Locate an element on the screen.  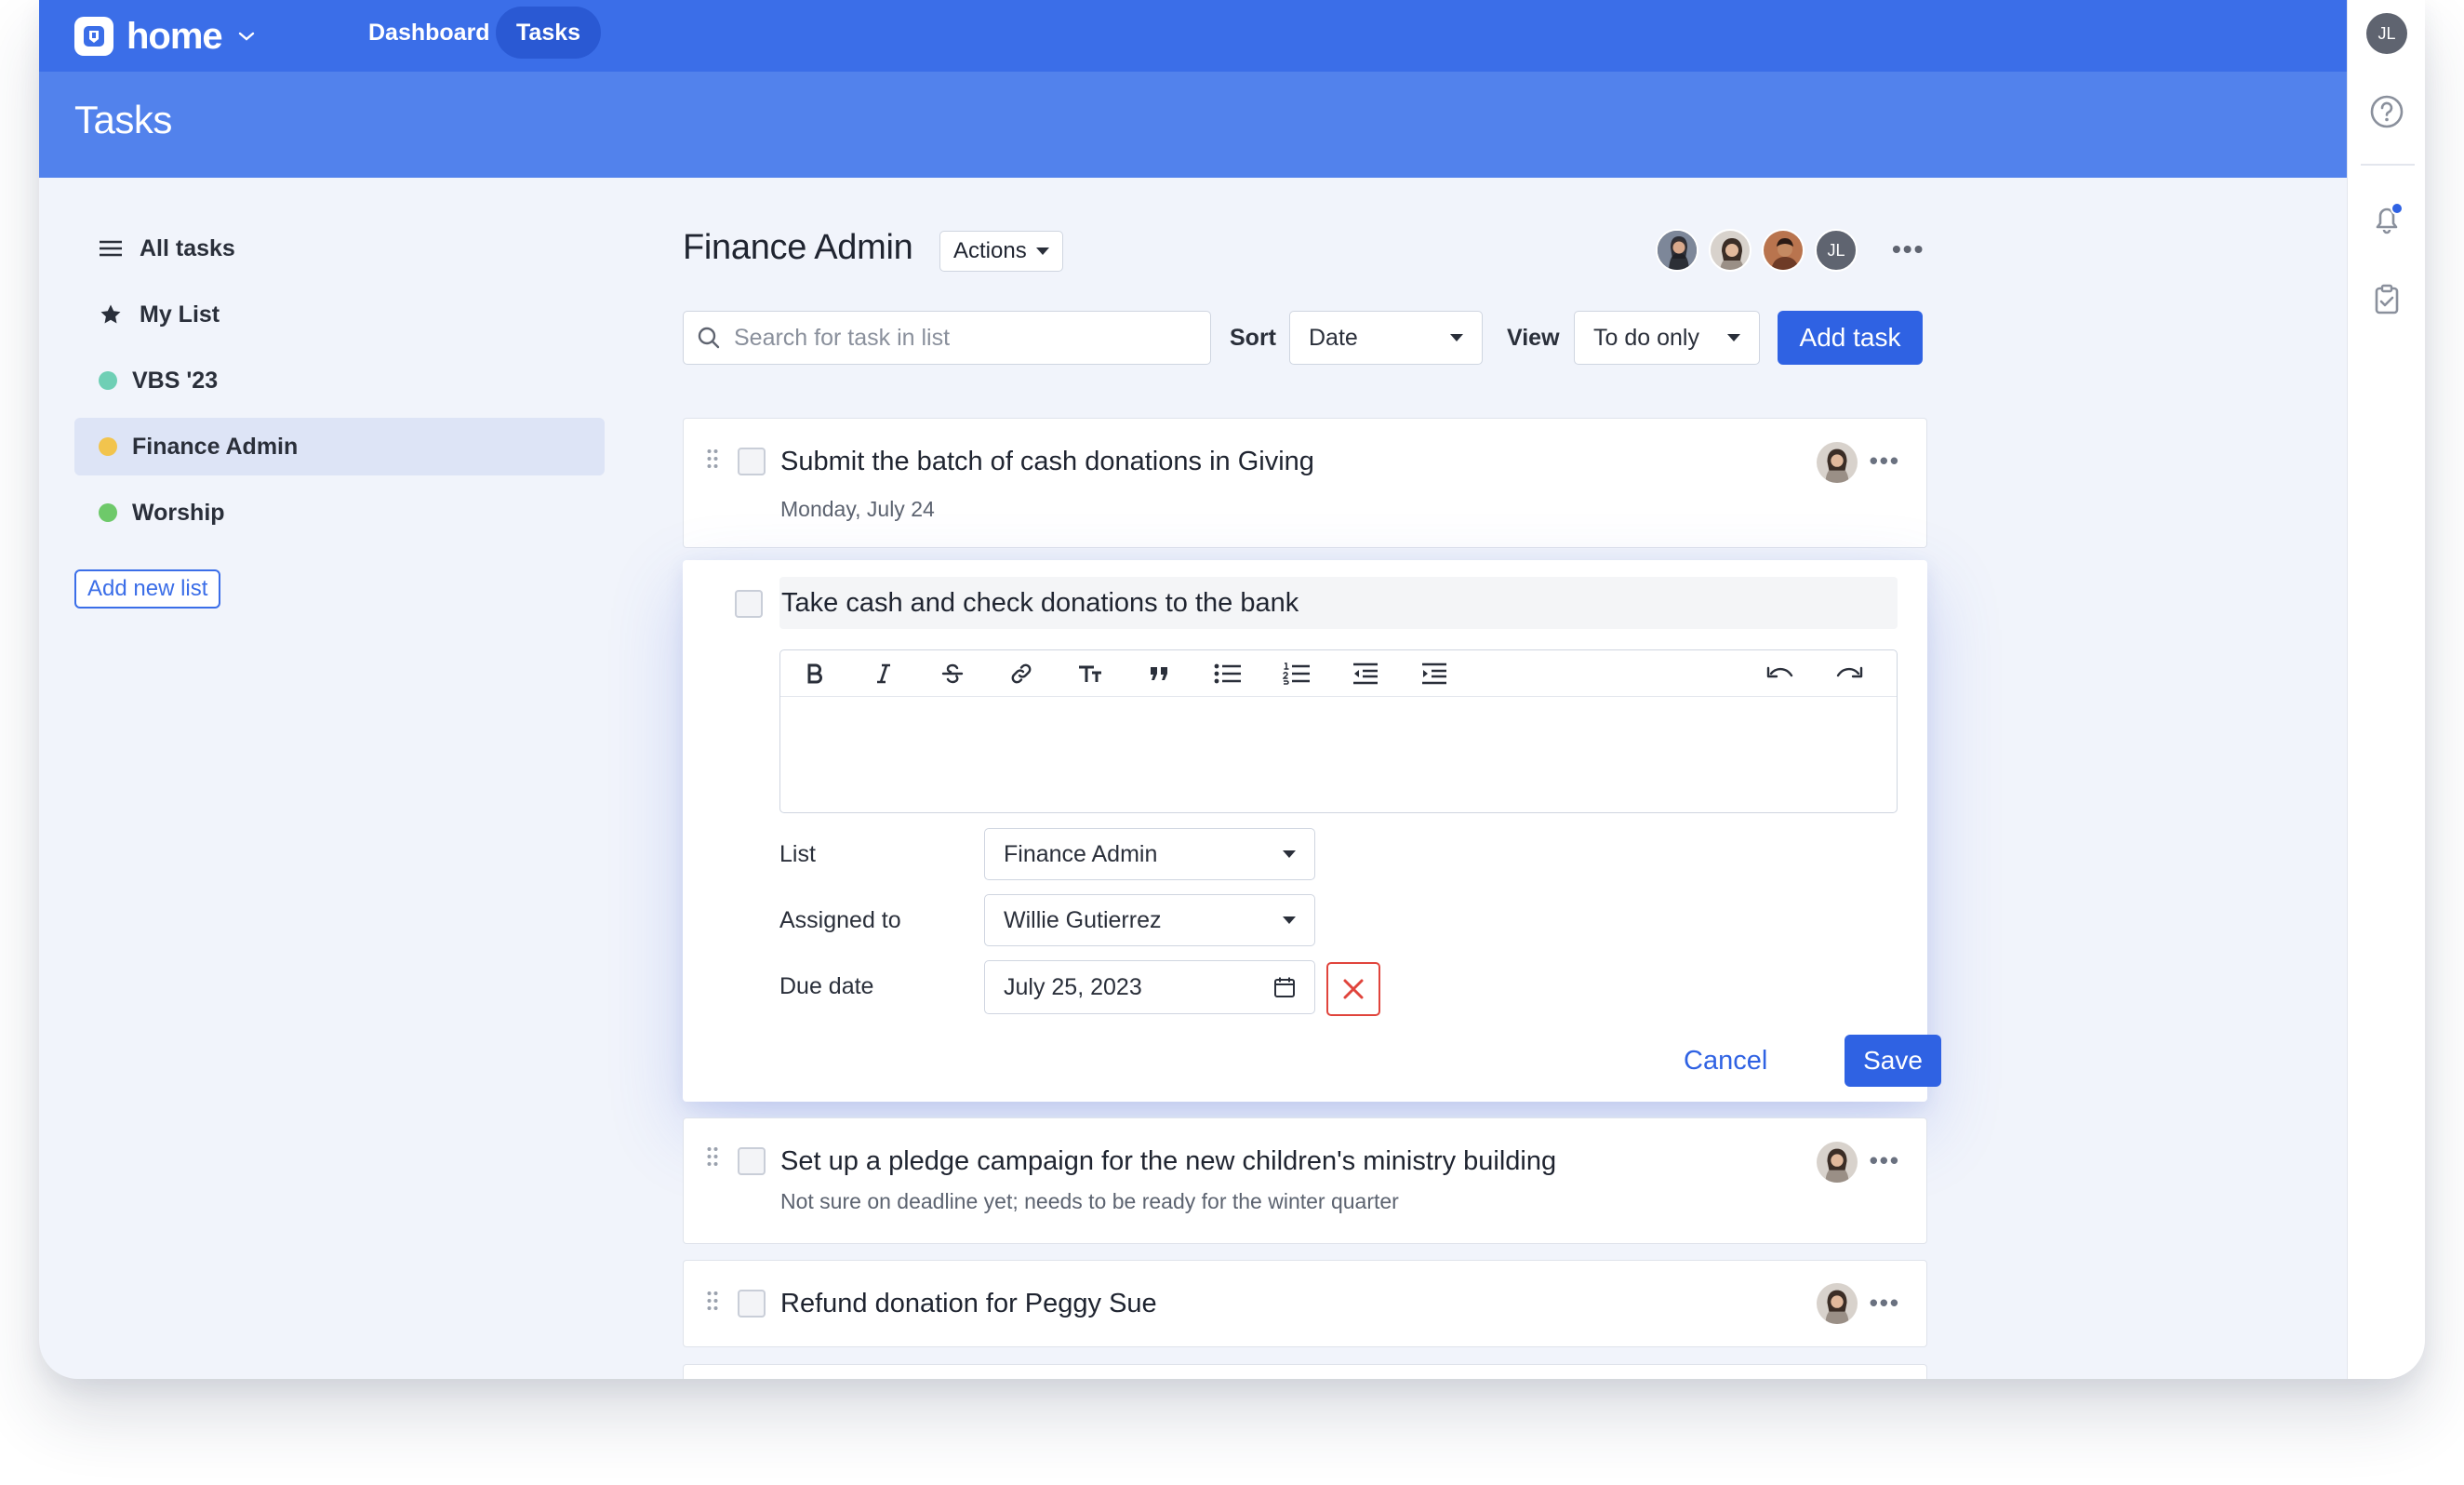
list-field-label: List is located at coordinates (797, 854).